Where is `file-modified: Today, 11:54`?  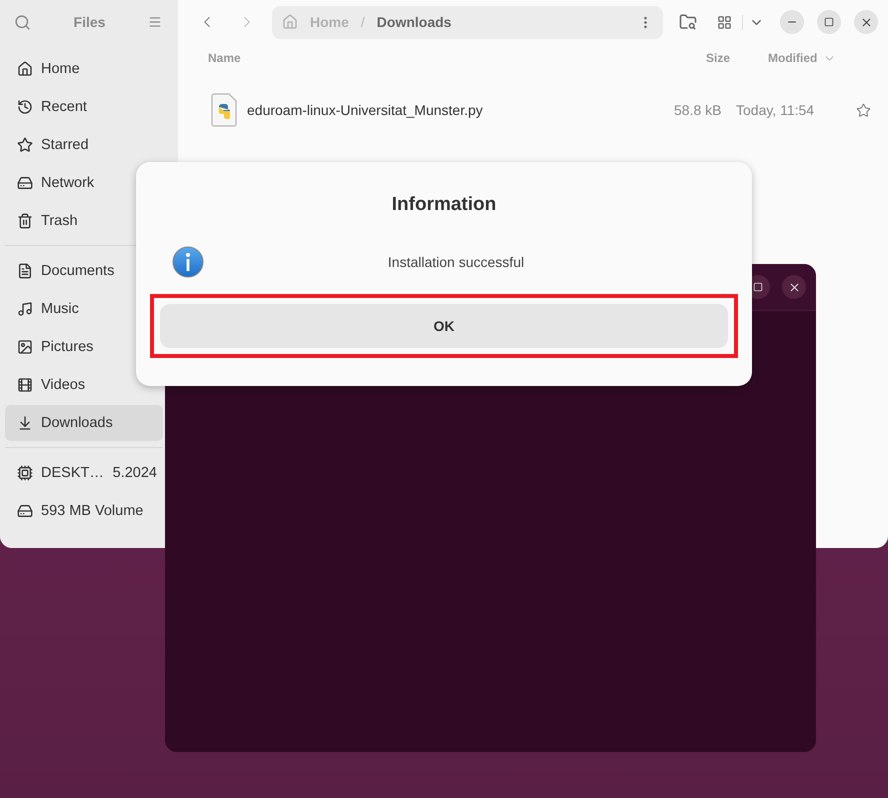
file-modified: Today, 11:54 is located at coordinates (776, 110).